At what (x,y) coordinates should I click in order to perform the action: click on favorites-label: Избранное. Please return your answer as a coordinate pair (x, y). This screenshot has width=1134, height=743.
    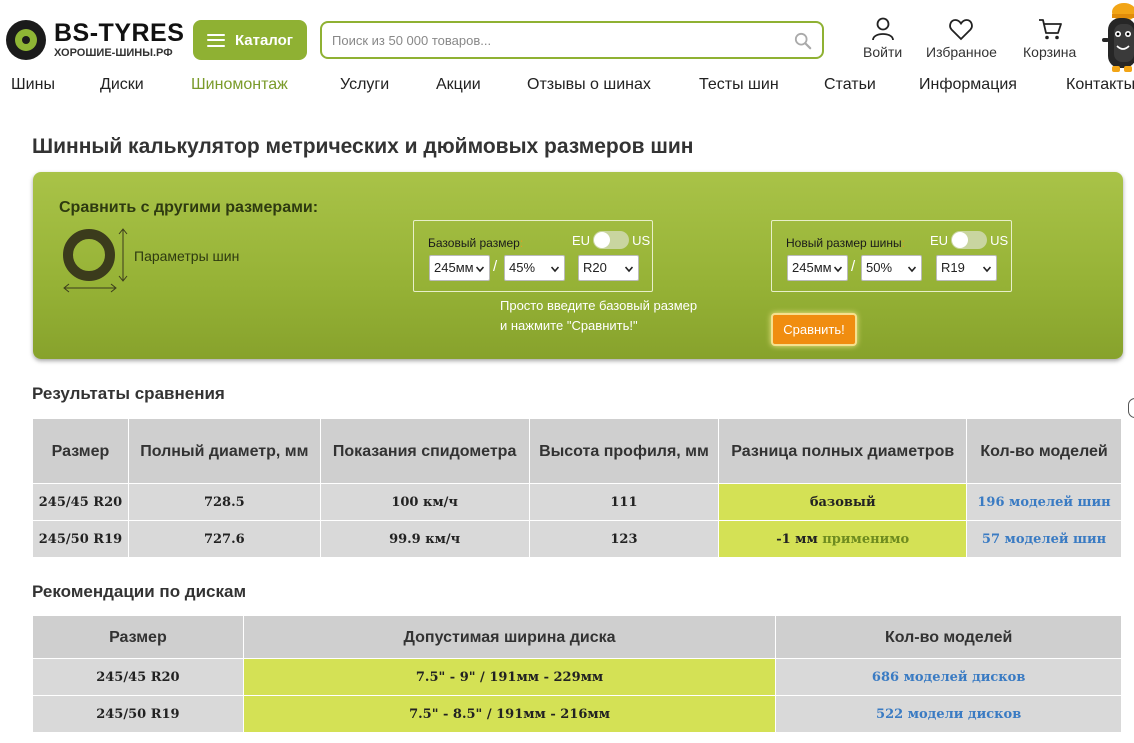
    Looking at the image, I should click on (961, 52).